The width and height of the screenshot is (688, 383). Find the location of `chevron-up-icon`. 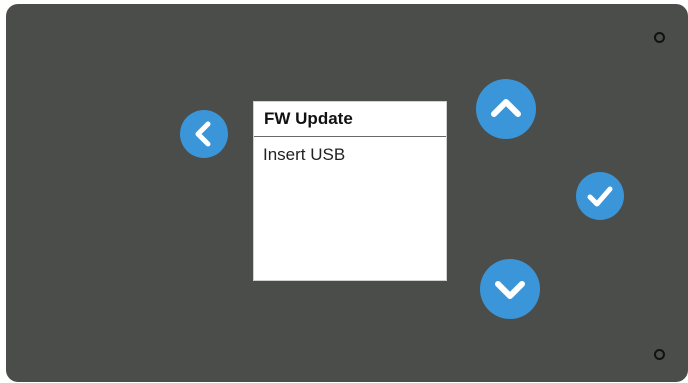

chevron-up-icon is located at coordinates (506, 108).